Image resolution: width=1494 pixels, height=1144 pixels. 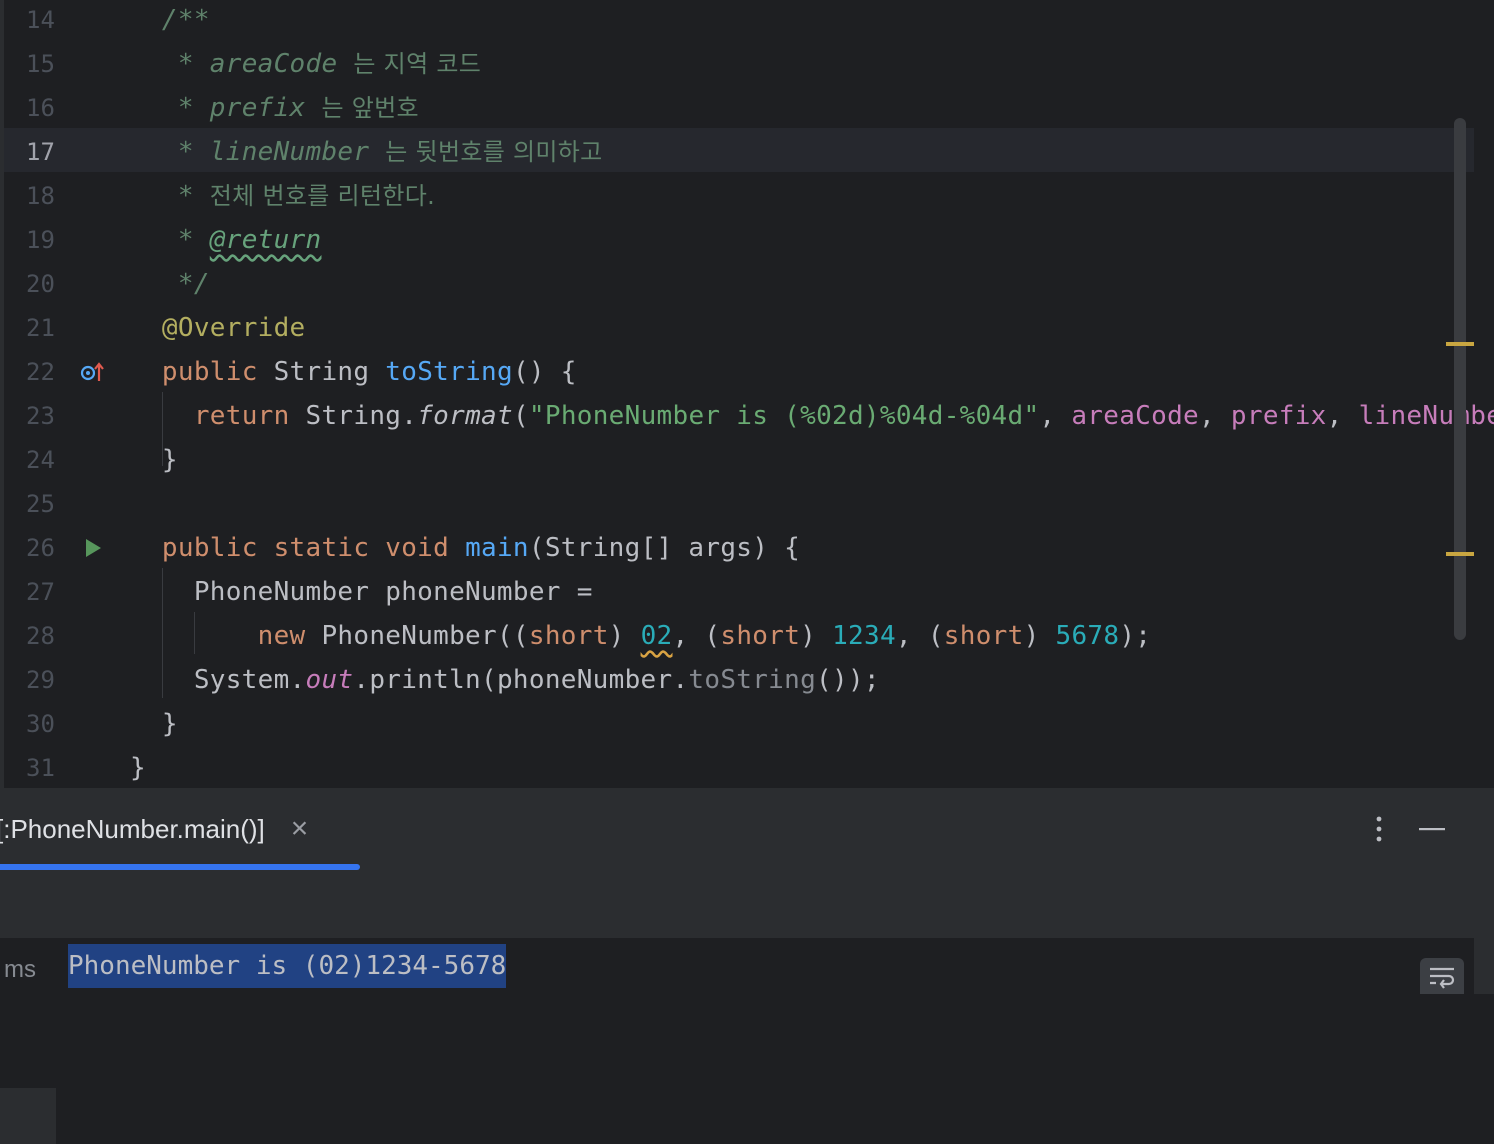 What do you see at coordinates (370, 108) in the screenshot?
I see `code-token: 는 앞번호` at bounding box center [370, 108].